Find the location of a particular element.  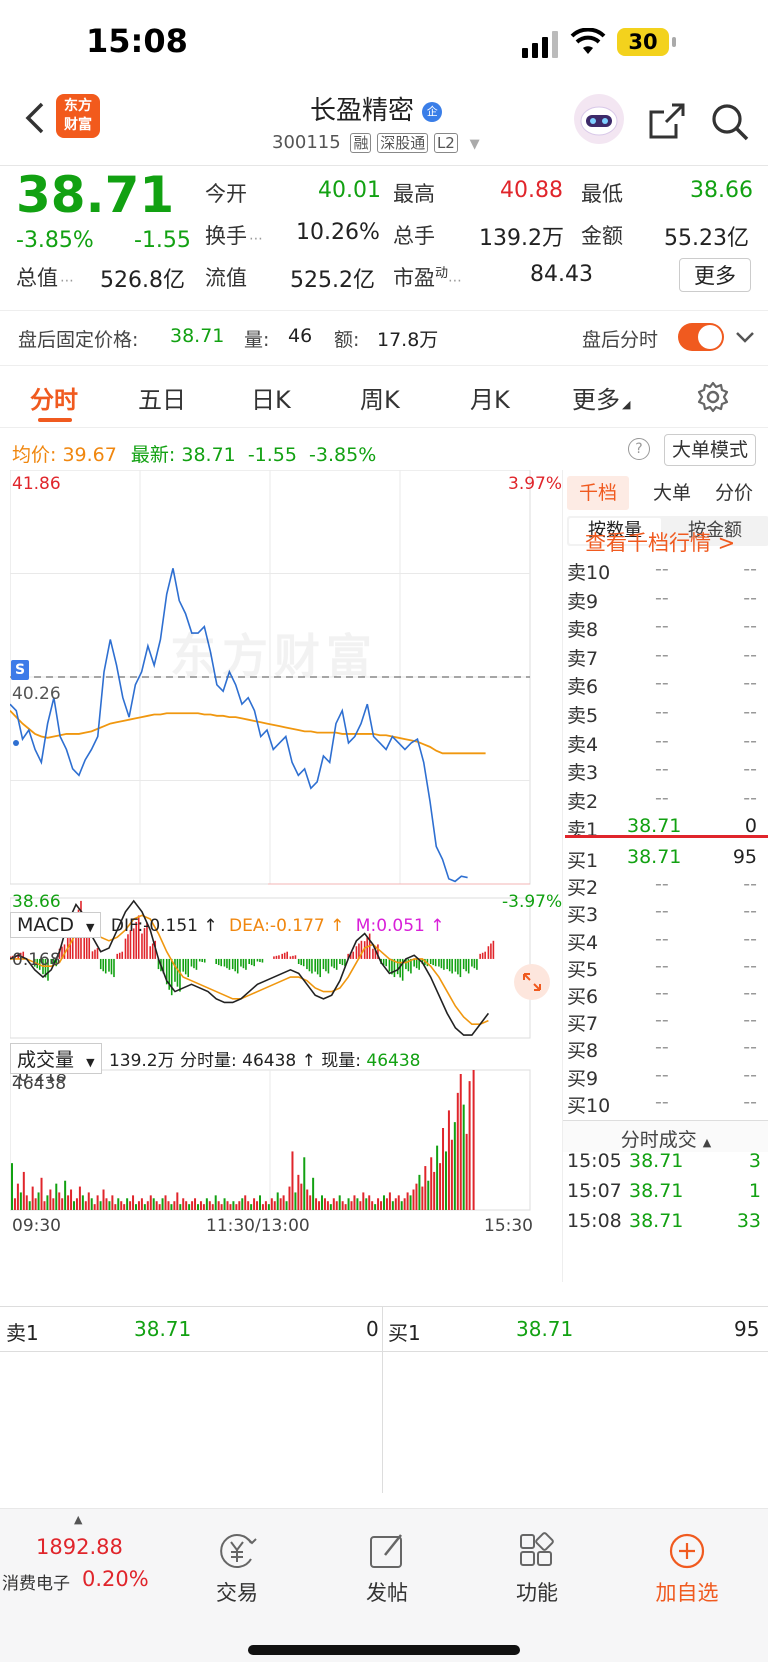

quote-value-float: 525.2亿 is located at coordinates (332, 280).